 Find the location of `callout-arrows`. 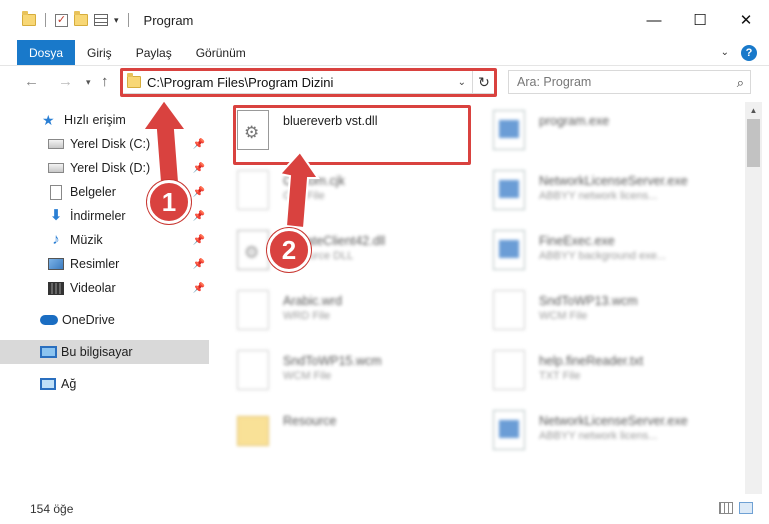

callout-arrows is located at coordinates (230, 164).